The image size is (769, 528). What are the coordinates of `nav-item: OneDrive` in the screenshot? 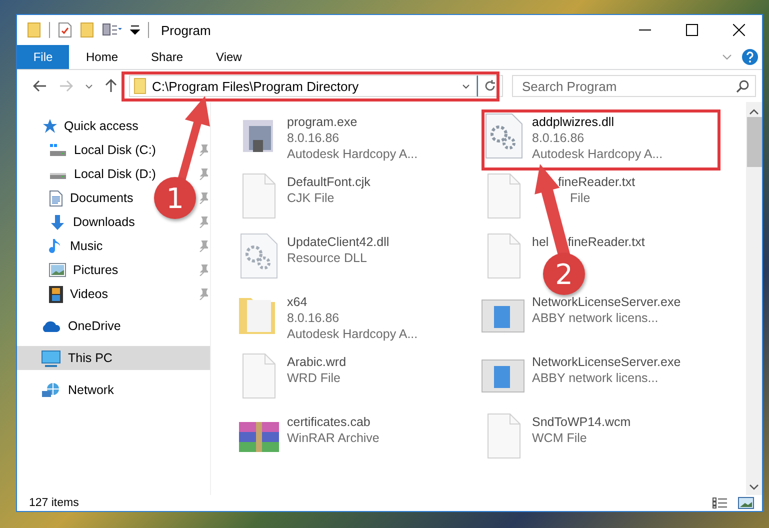 It's located at (81, 326).